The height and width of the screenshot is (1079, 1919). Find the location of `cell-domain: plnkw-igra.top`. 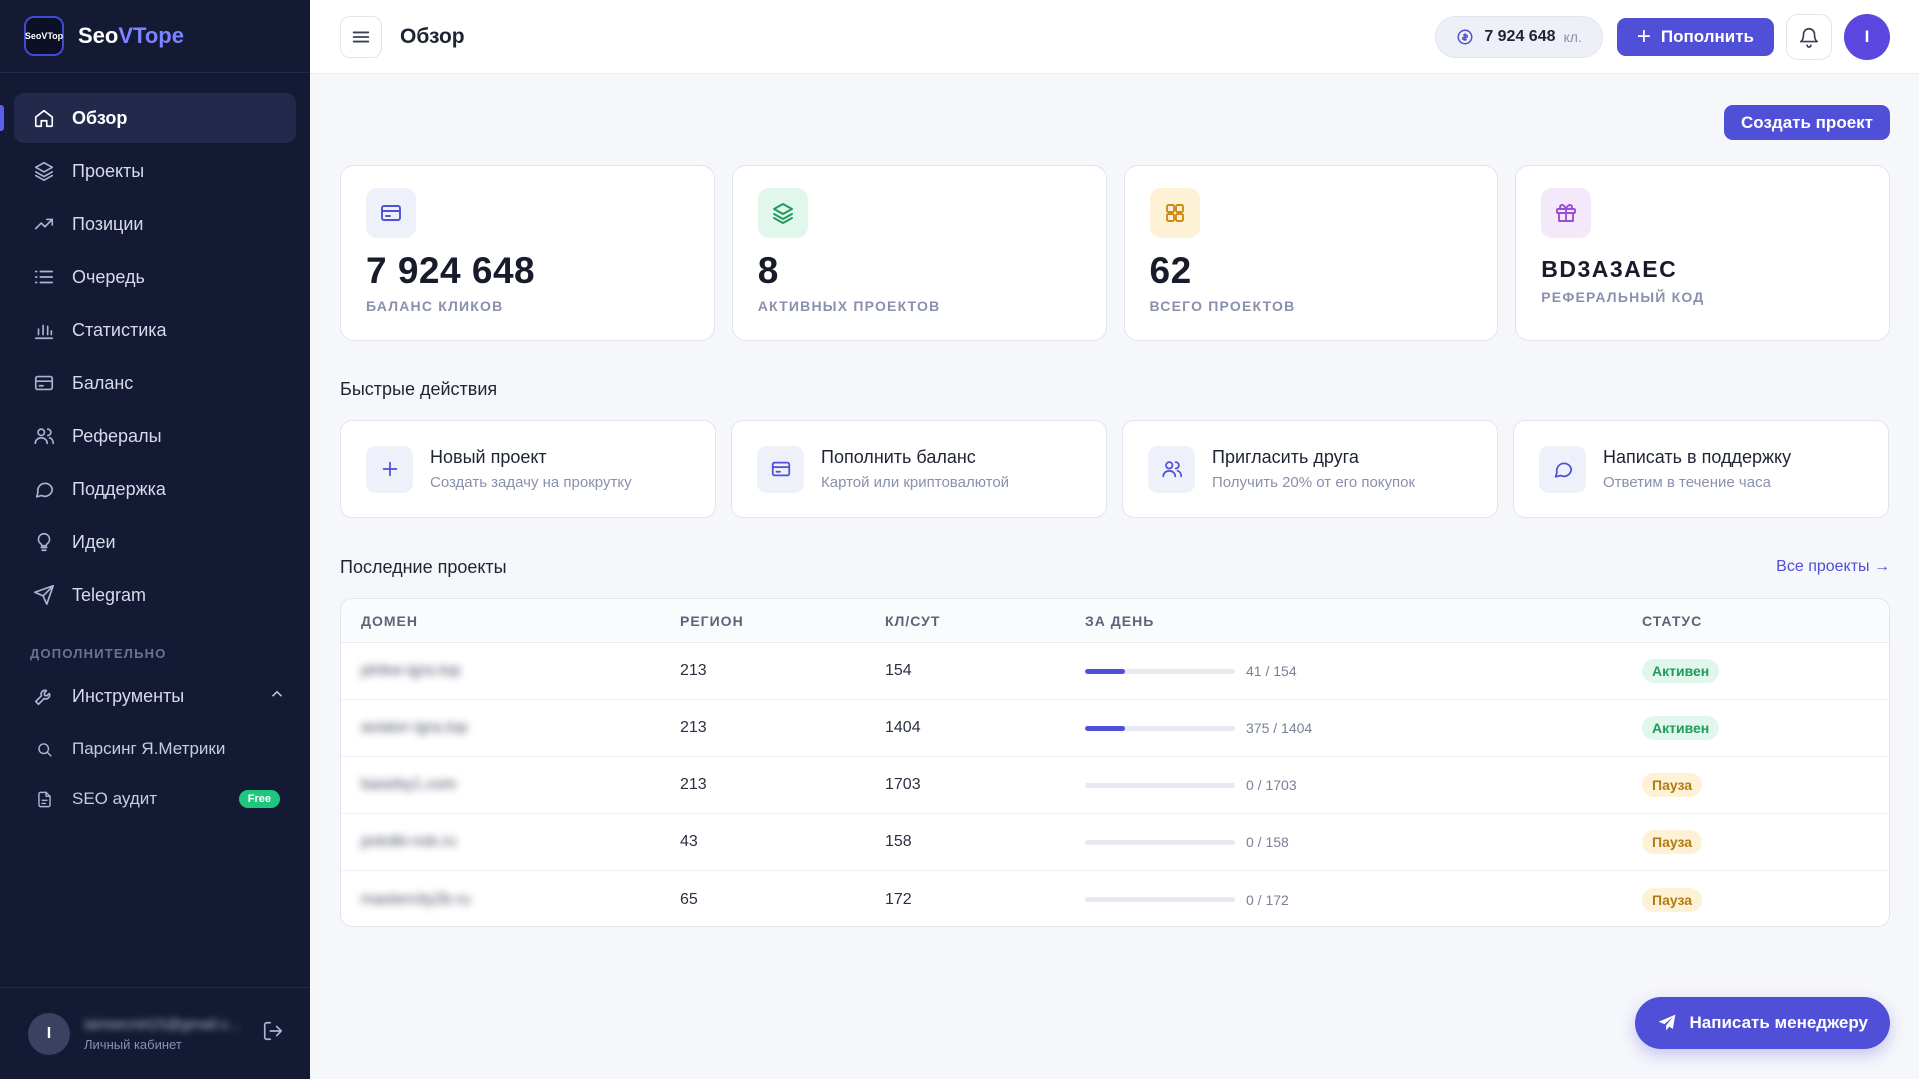

cell-domain: plnkw-igra.top is located at coordinates (510, 671).